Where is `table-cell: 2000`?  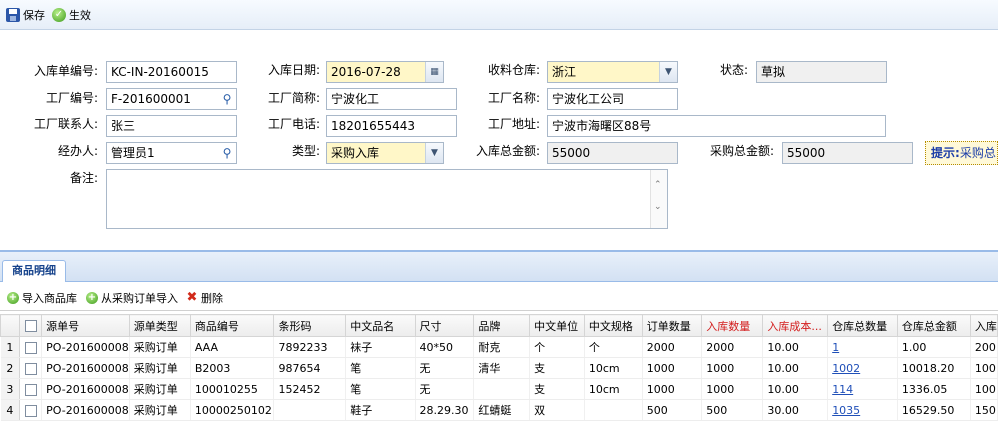
table-cell: 2000 is located at coordinates (732, 347).